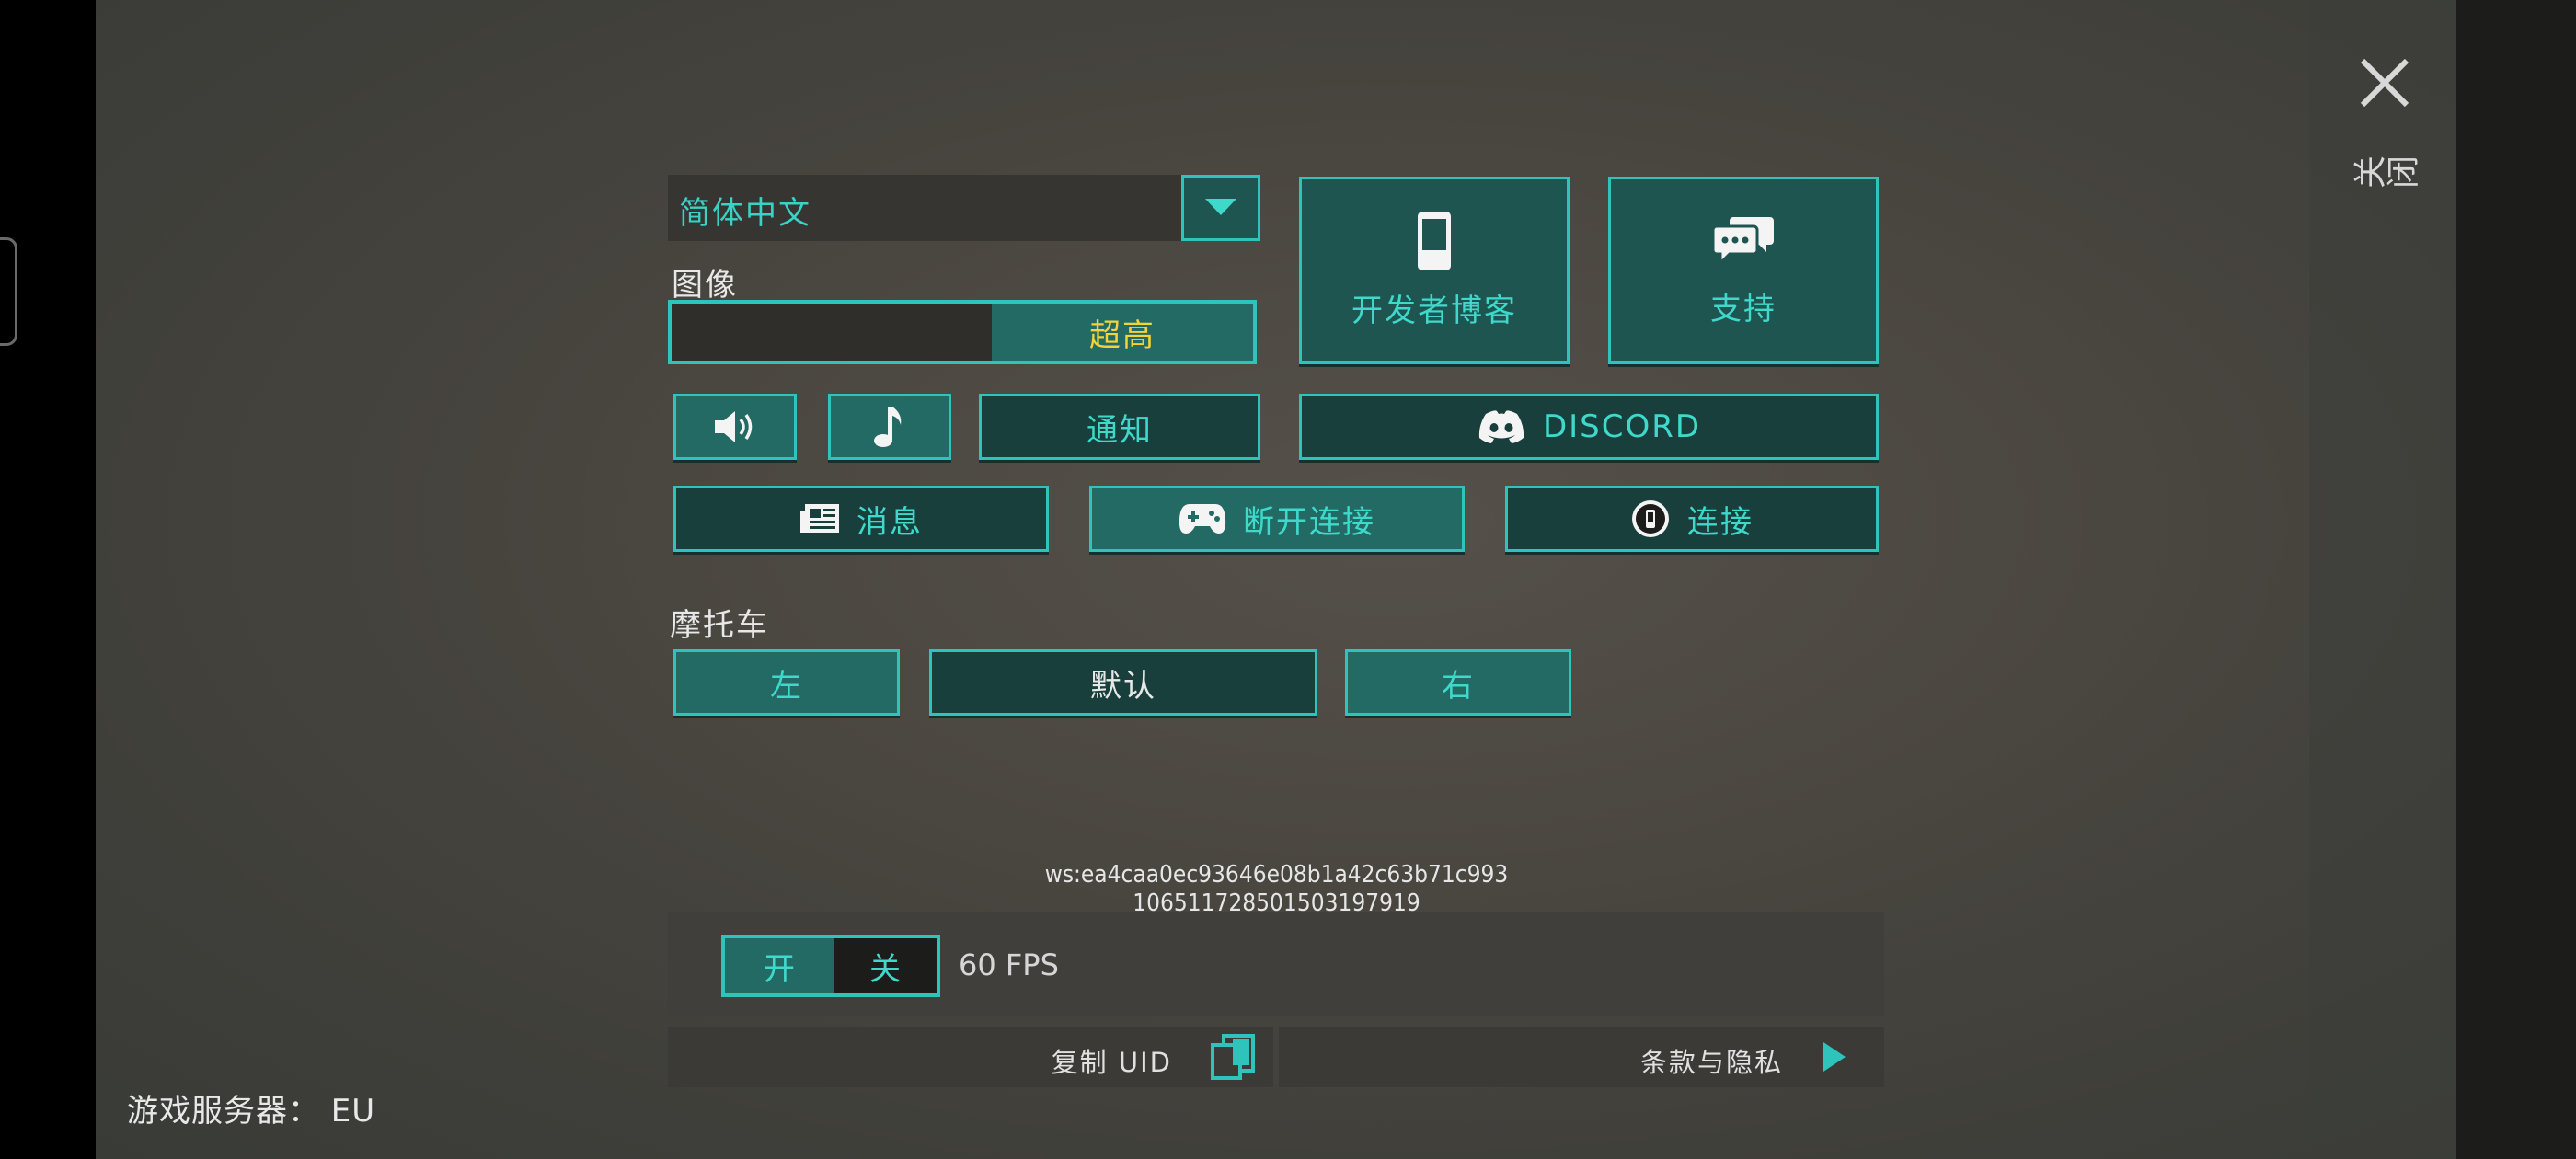 The height and width of the screenshot is (1159, 2576). What do you see at coordinates (1622, 426) in the screenshot?
I see `discord-label: DISCORD` at bounding box center [1622, 426].